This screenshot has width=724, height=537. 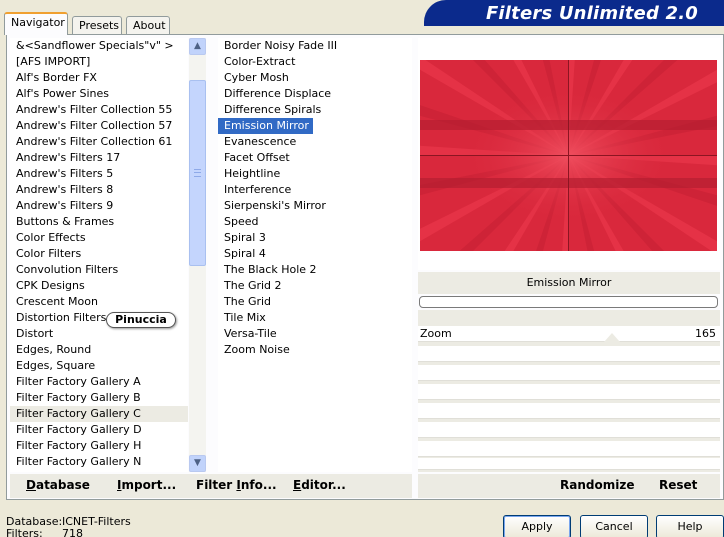 I want to click on reset-button: Reset, so click(x=678, y=485).